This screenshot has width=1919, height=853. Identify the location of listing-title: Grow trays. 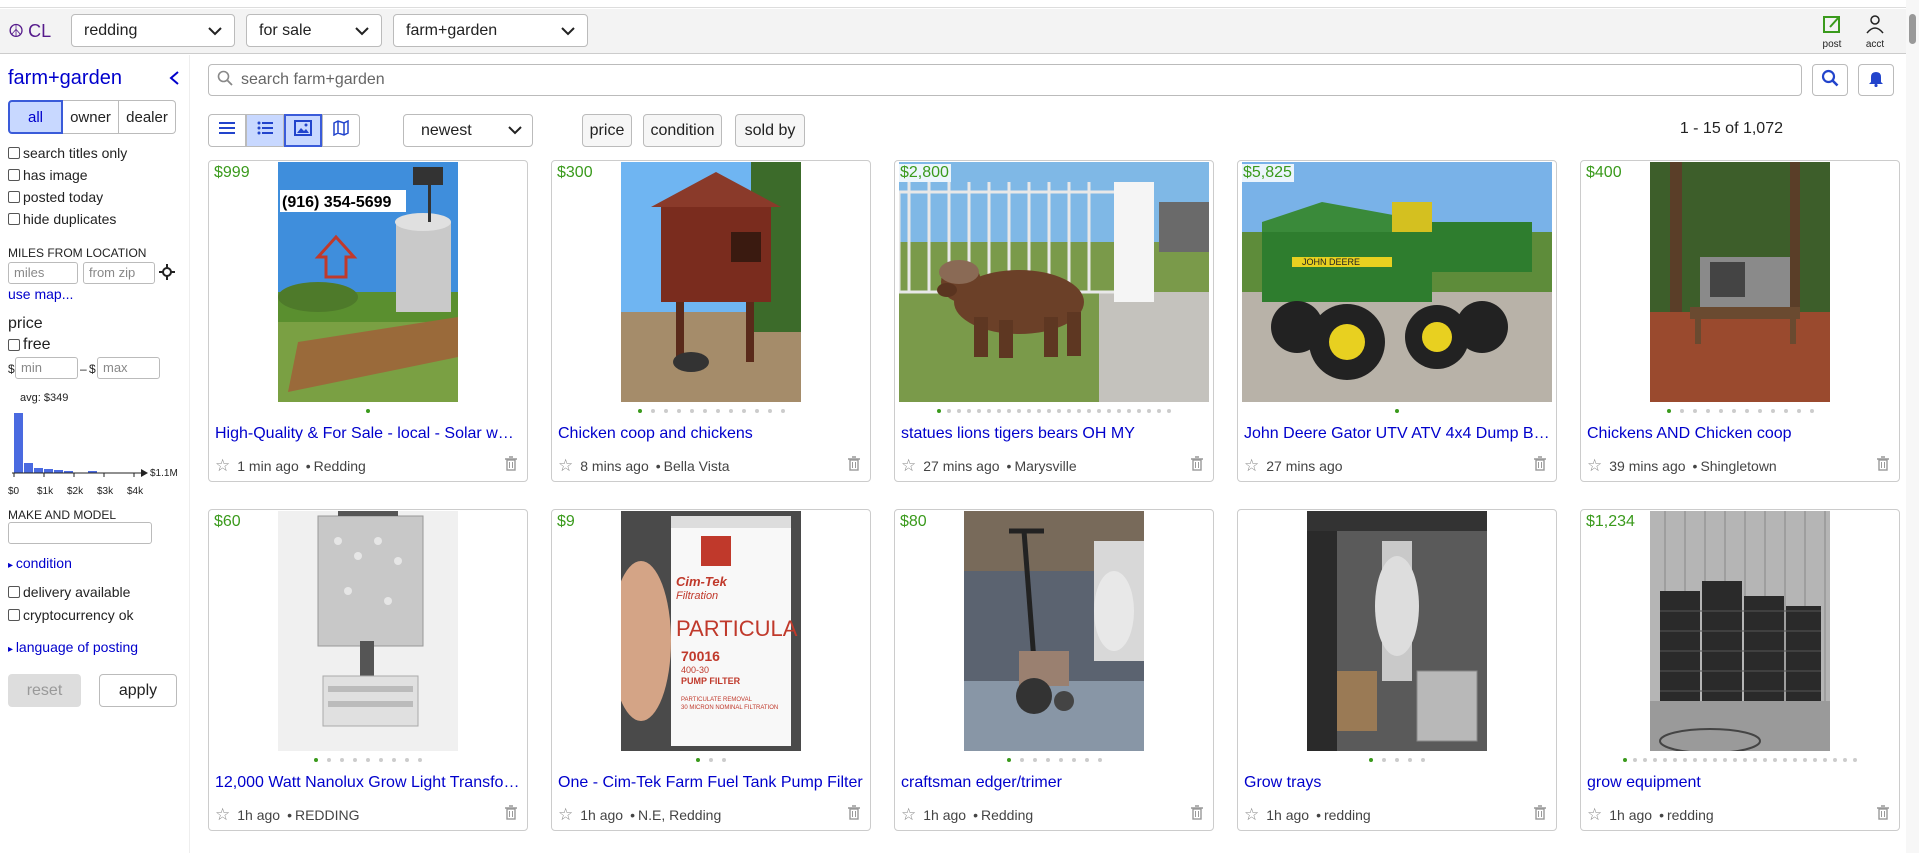
(1397, 783).